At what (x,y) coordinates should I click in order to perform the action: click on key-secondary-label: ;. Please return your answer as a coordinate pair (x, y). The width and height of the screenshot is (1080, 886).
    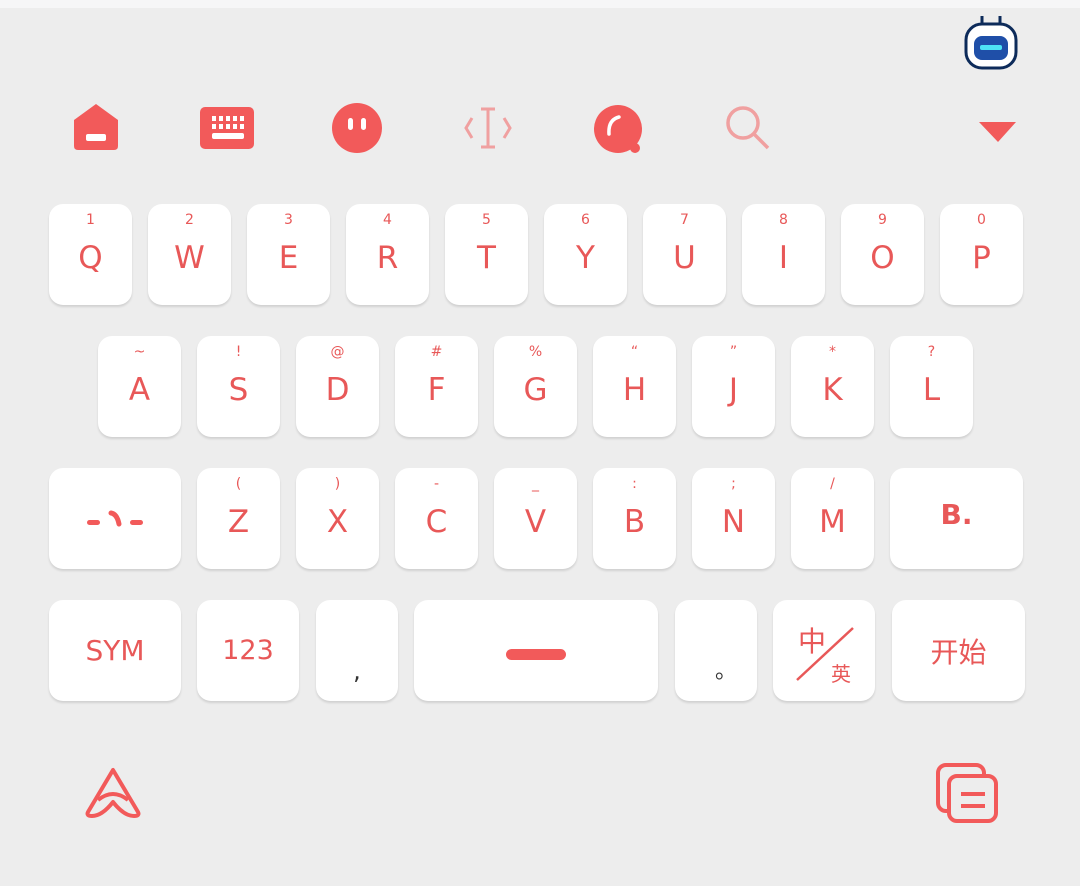
    Looking at the image, I should click on (733, 484).